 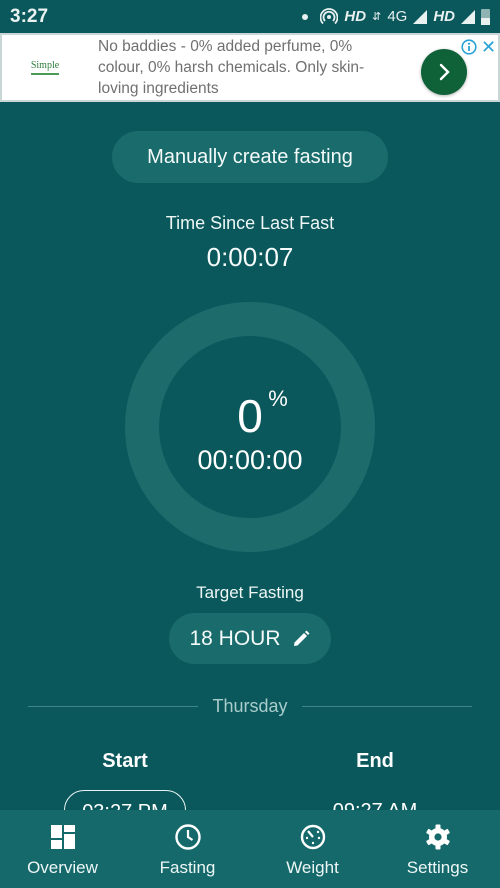 What do you see at coordinates (250, 460) in the screenshot?
I see `progress-elapsed-time: 00:00:00` at bounding box center [250, 460].